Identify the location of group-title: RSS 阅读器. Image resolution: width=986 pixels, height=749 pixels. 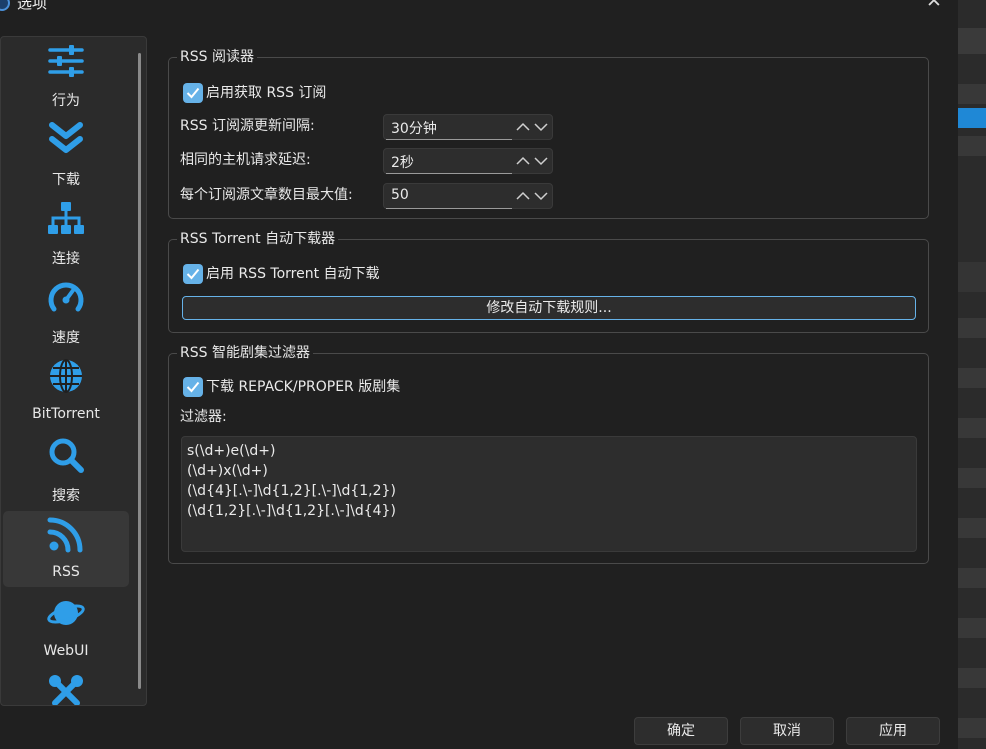
(217, 57).